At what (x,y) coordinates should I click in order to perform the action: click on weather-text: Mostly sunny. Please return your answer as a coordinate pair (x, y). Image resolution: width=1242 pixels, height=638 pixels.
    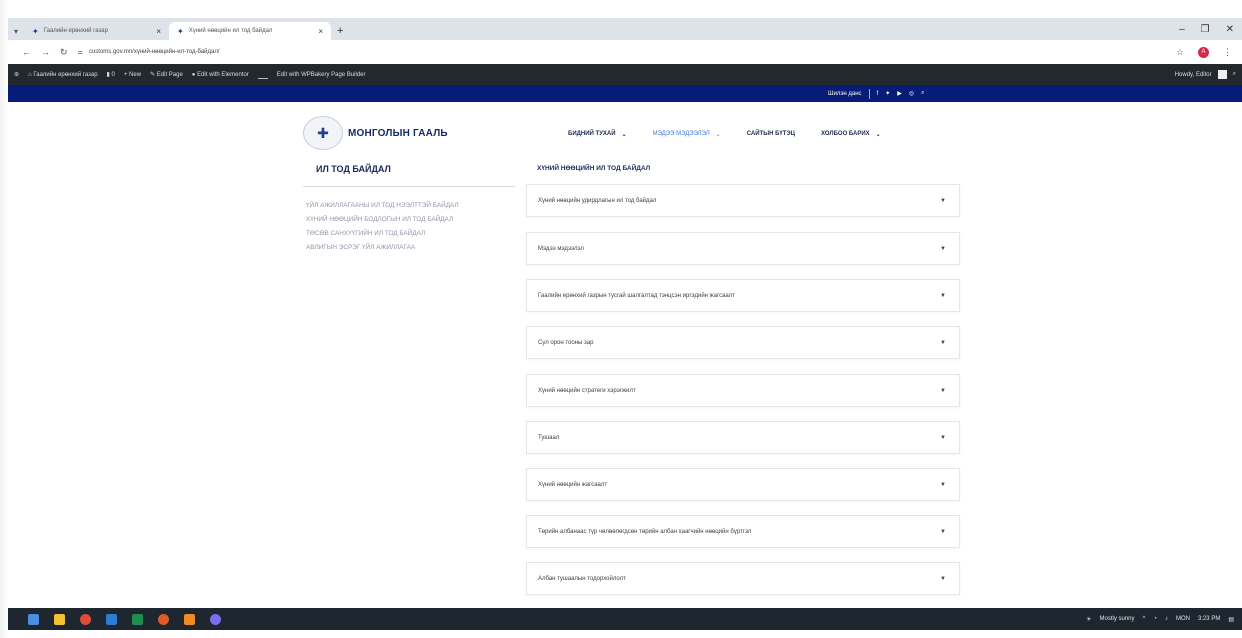
    Looking at the image, I should click on (1117, 619).